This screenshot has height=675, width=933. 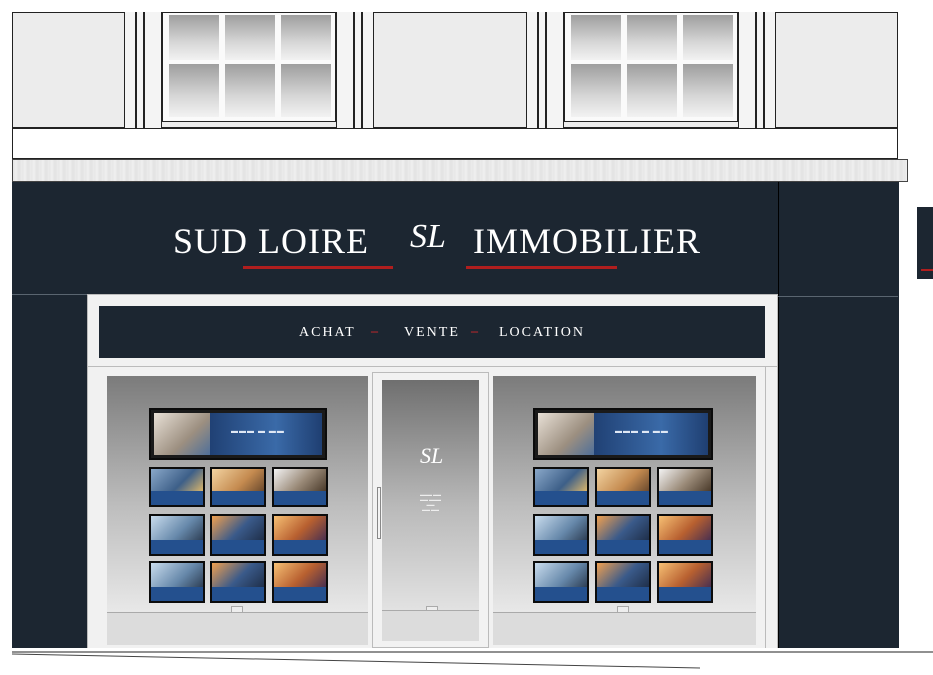 I want to click on ground-lines, so click(x=472, y=660).